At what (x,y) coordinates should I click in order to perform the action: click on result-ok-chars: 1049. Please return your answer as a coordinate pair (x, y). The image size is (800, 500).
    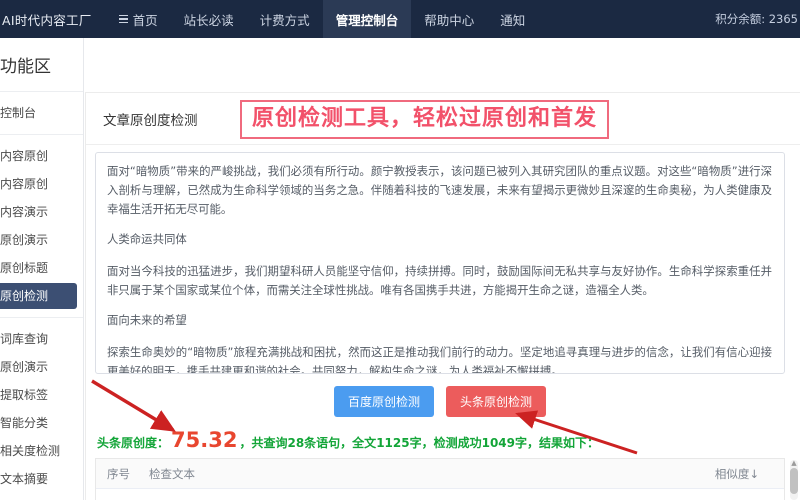
    Looking at the image, I should click on (498, 443).